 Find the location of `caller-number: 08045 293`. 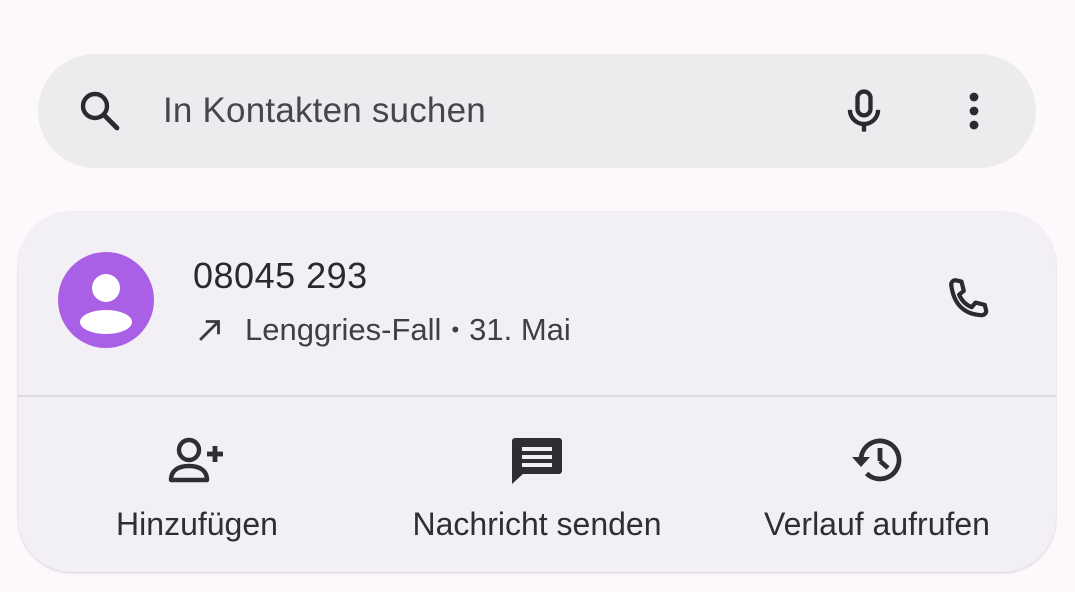

caller-number: 08045 293 is located at coordinates (280, 275).